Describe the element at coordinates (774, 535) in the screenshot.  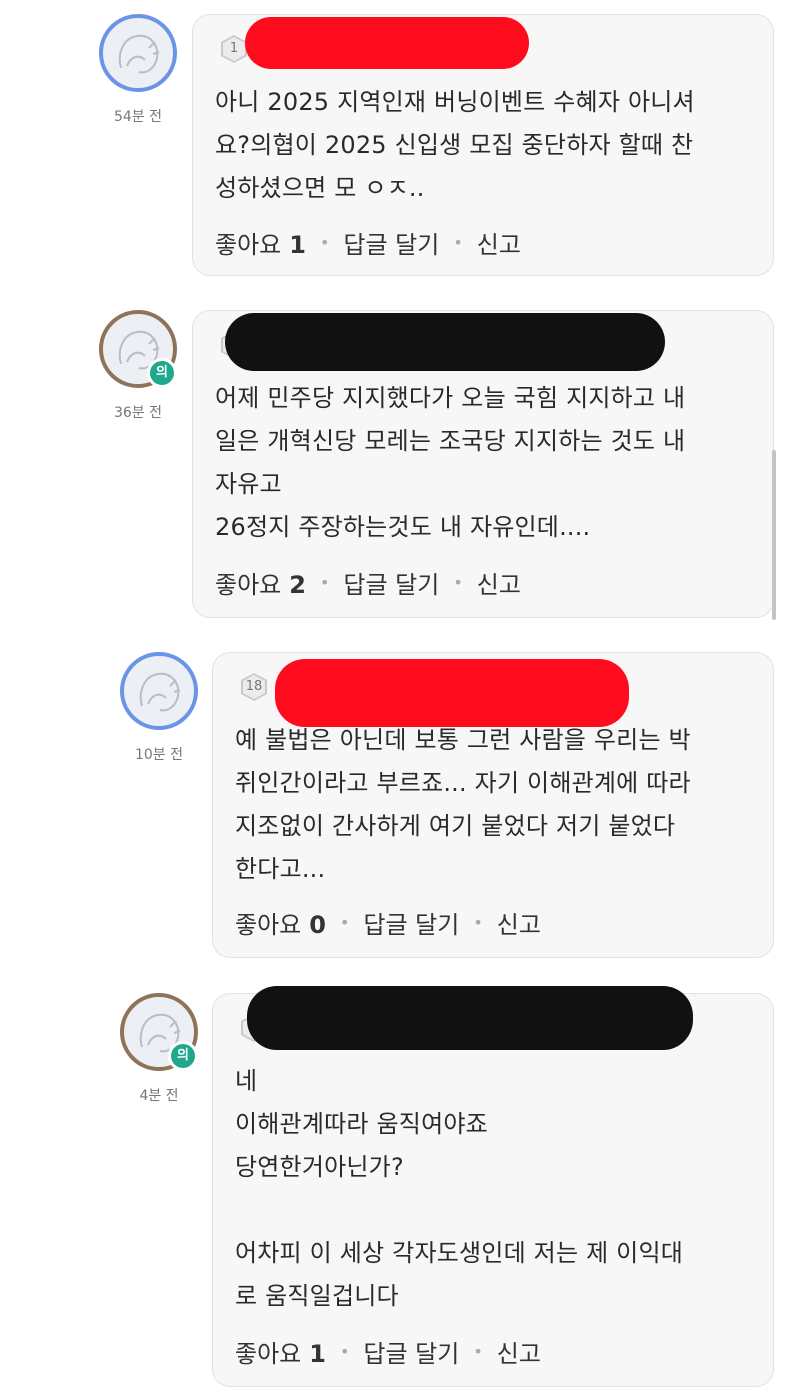
I see `scrollbar` at that location.